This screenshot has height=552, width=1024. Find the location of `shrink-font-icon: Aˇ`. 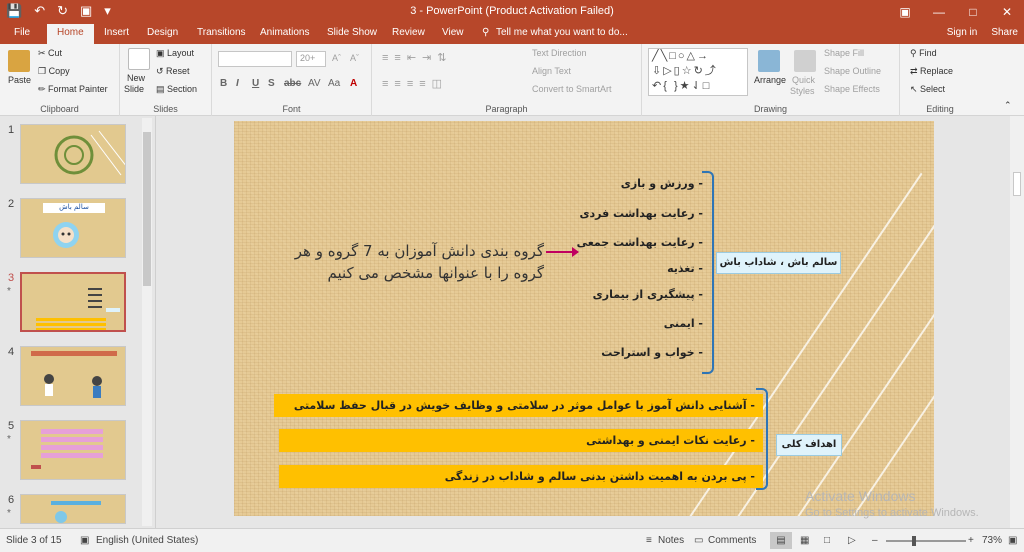

shrink-font-icon: Aˇ is located at coordinates (354, 58).